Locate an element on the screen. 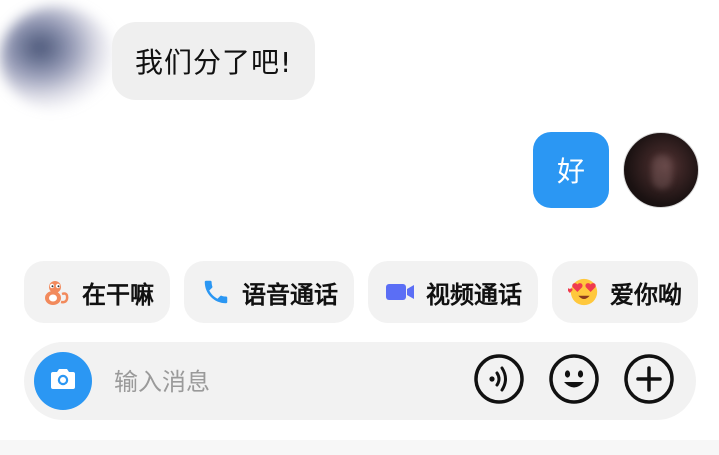 The image size is (719, 455). heart-eyes-emoji-icon is located at coordinates (584, 292).